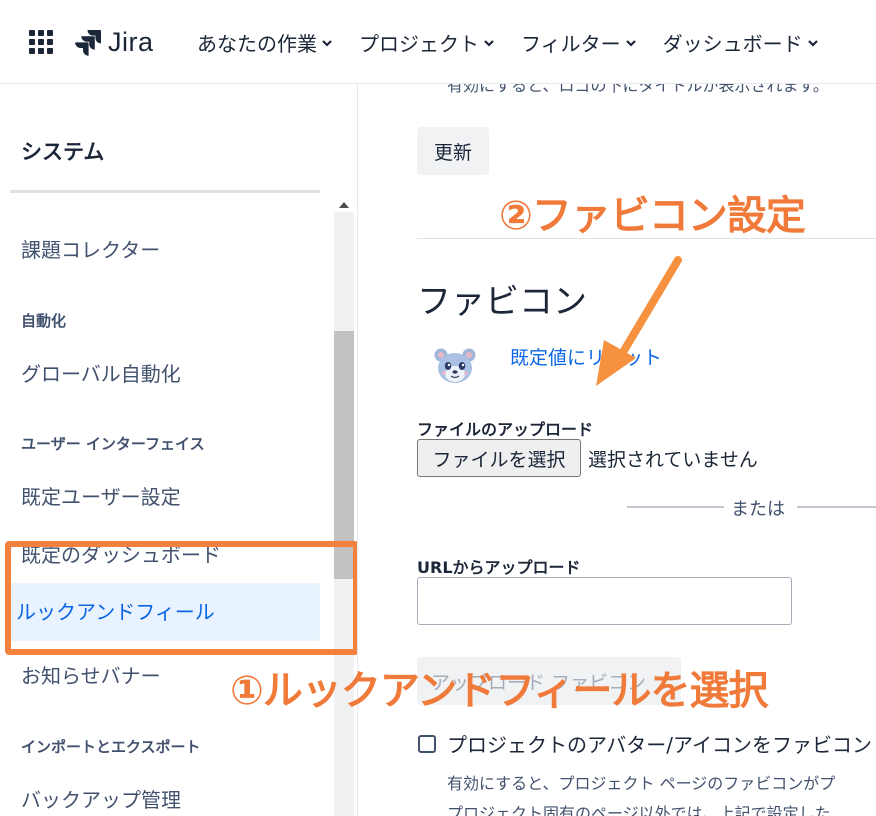  I want to click on nav-filters-label: フィルター, so click(571, 44).